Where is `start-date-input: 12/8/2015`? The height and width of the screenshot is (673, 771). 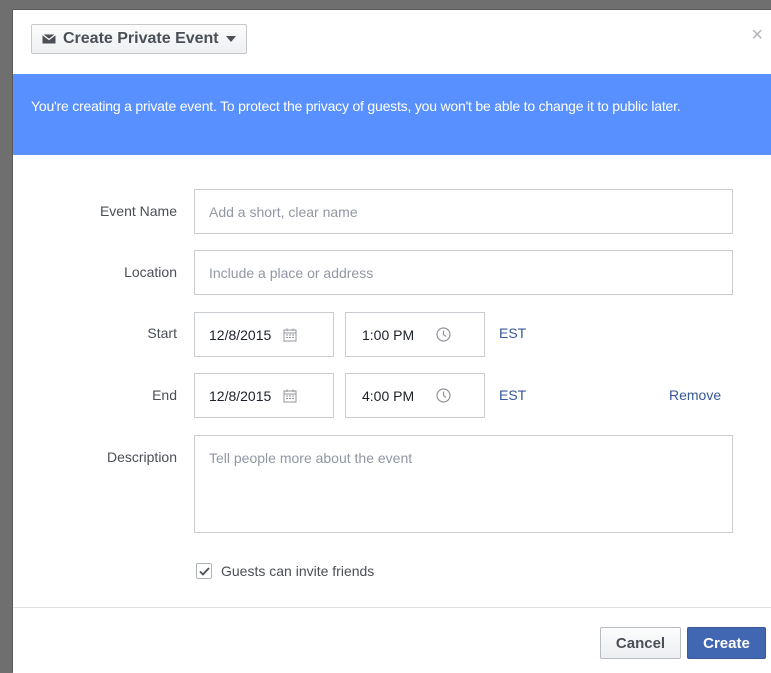
start-date-input: 12/8/2015 is located at coordinates (264, 334).